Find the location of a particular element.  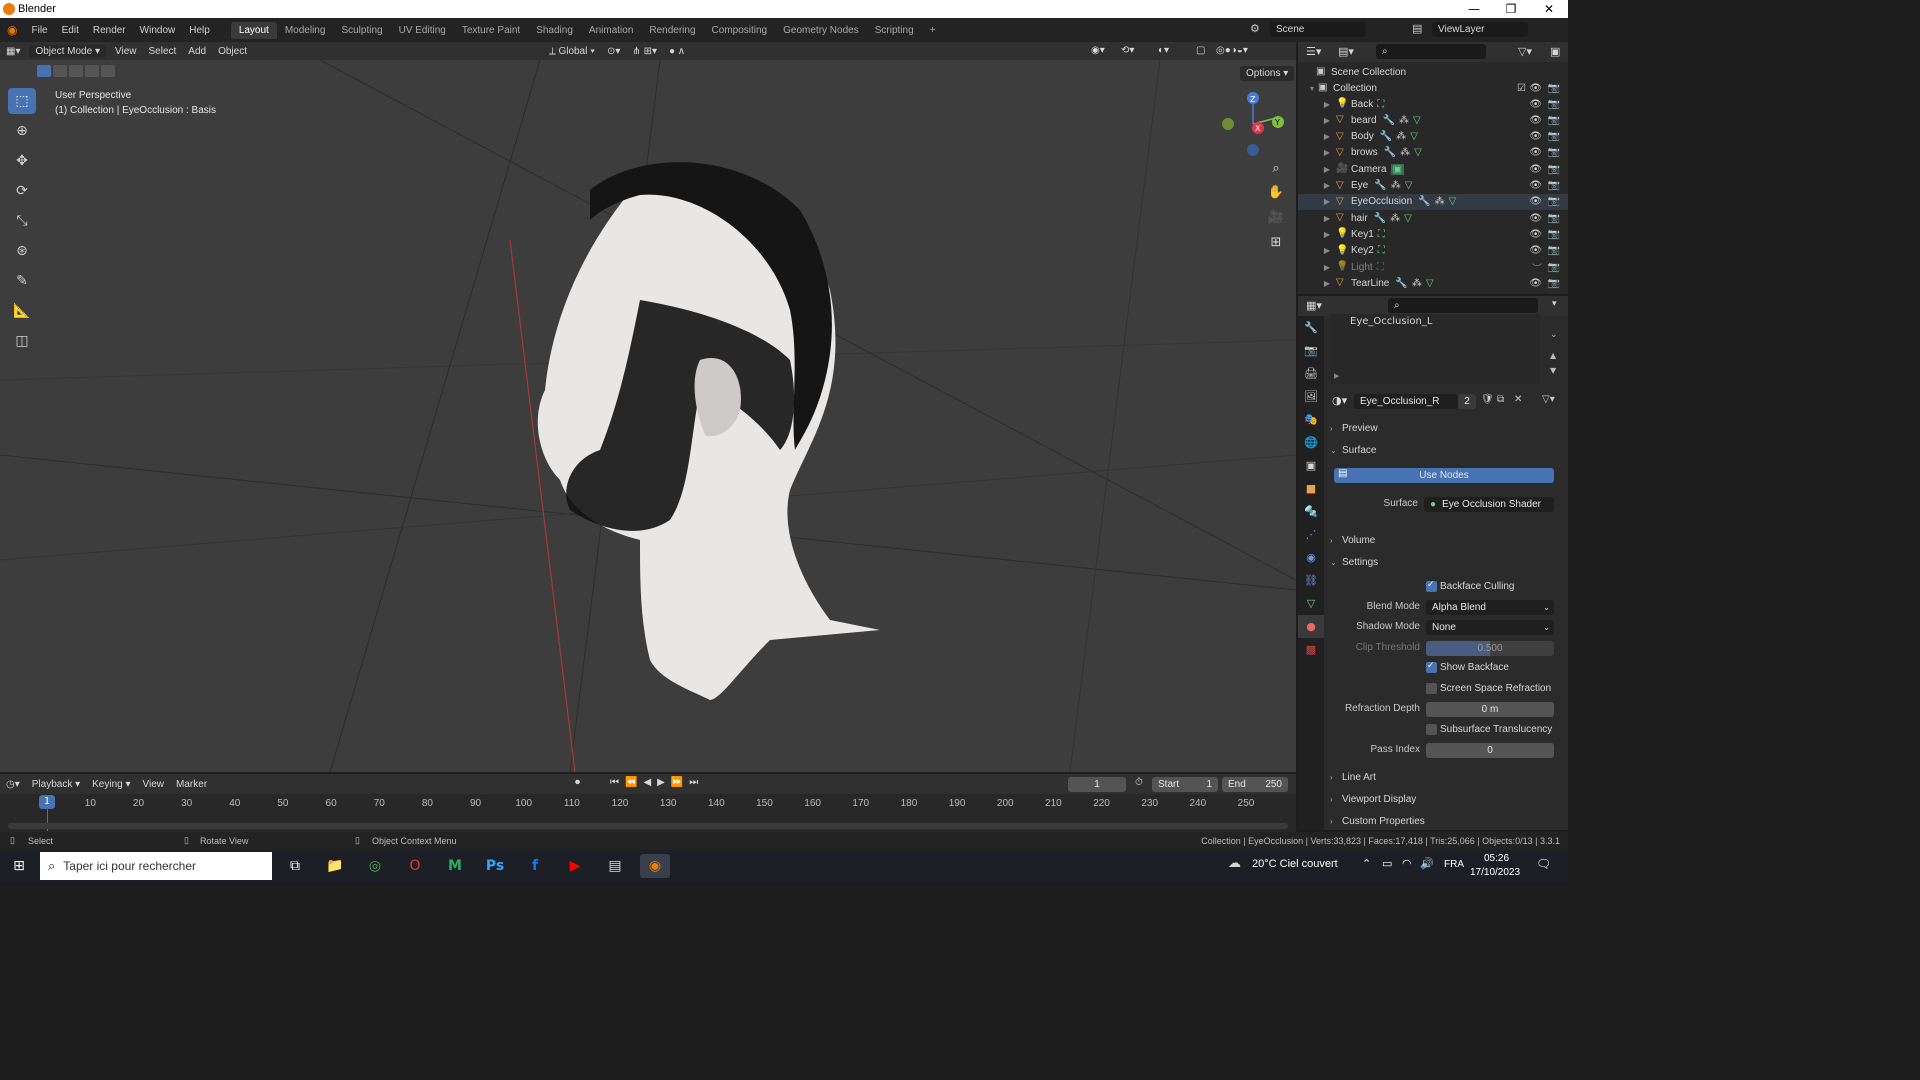

tab-sculpting: Sculpting is located at coordinates (361, 30).